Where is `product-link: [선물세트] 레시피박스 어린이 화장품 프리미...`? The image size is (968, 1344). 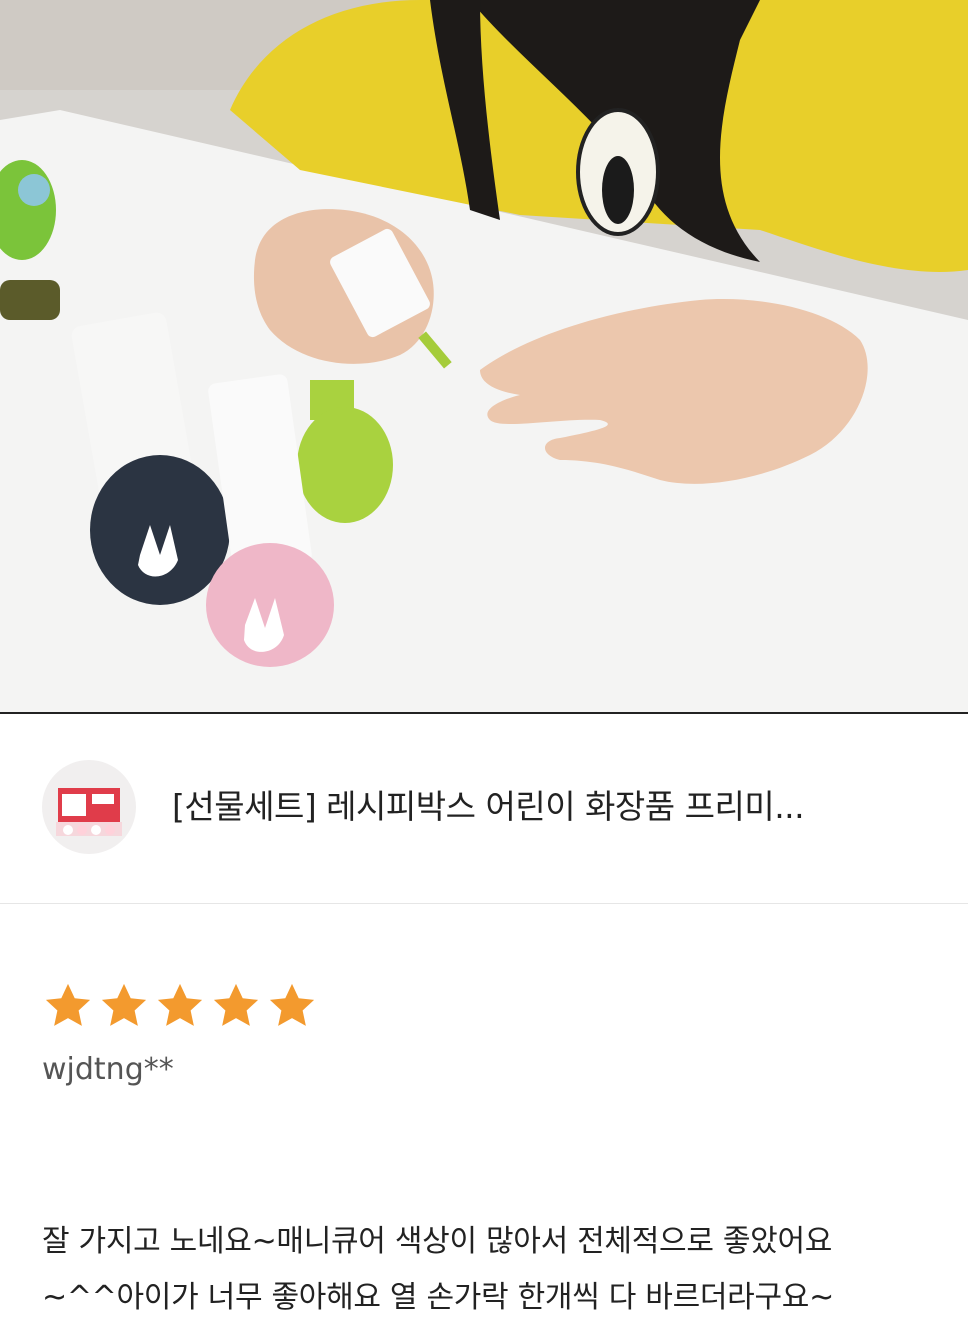 product-link: [선물세트] 레시피박스 어린이 화장품 프리미... is located at coordinates (484, 810).